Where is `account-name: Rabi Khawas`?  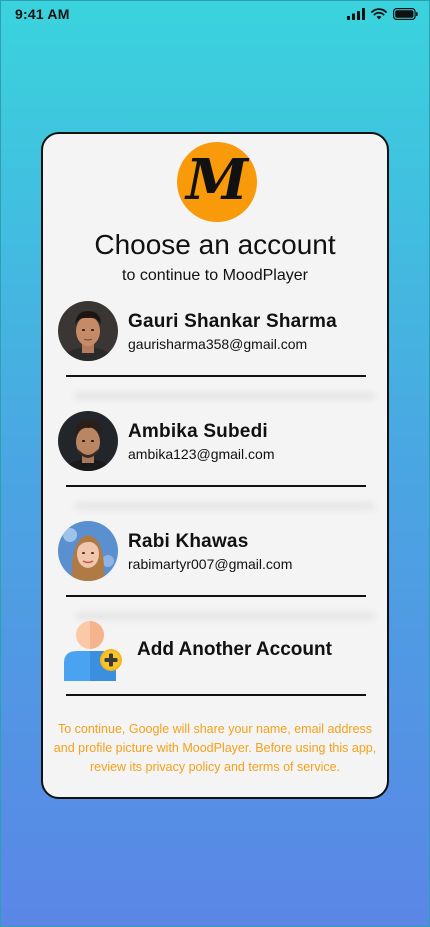 account-name: Rabi Khawas is located at coordinates (188, 541).